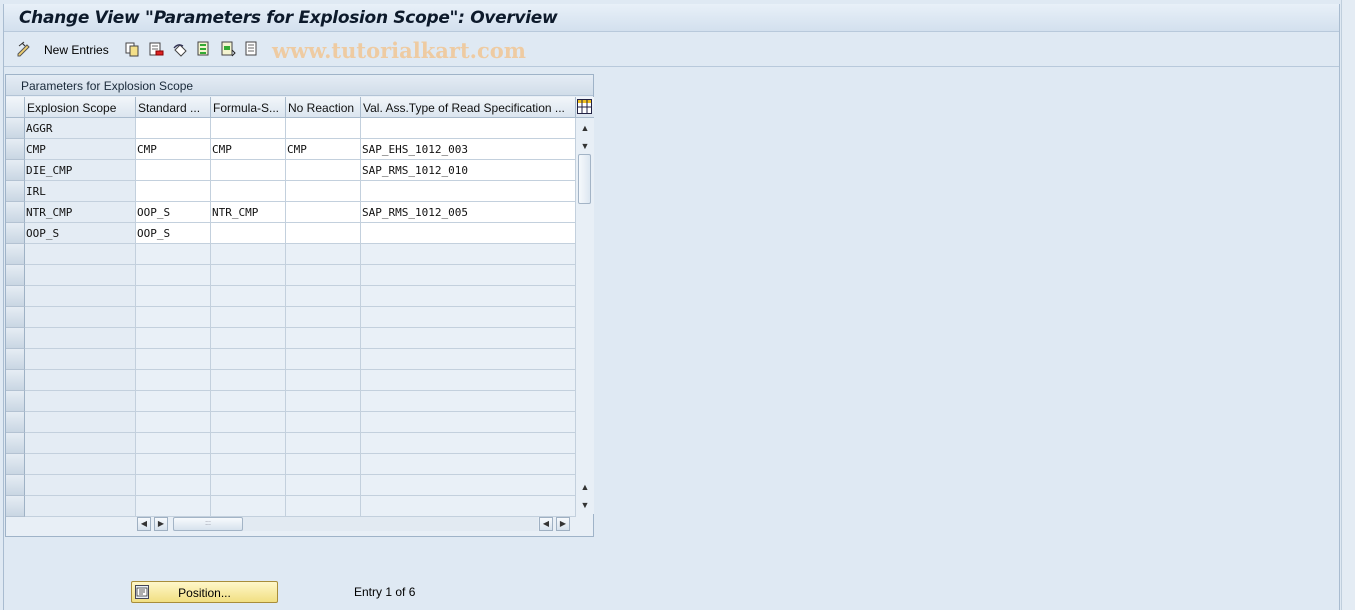  Describe the element at coordinates (546, 524) in the screenshot. I see `scroll-left-end-icon: ◀` at that location.